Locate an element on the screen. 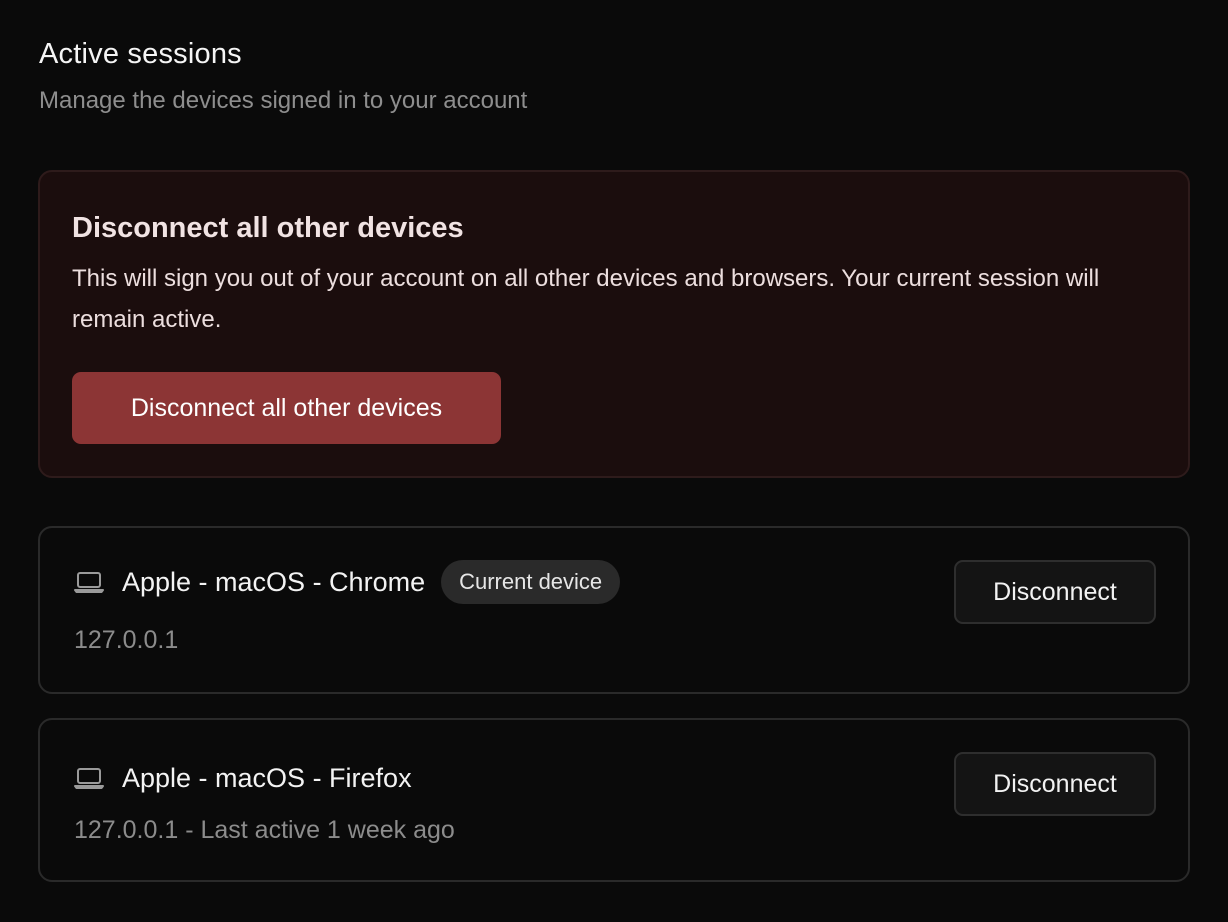  current-device-badge: Current device is located at coordinates (531, 582).